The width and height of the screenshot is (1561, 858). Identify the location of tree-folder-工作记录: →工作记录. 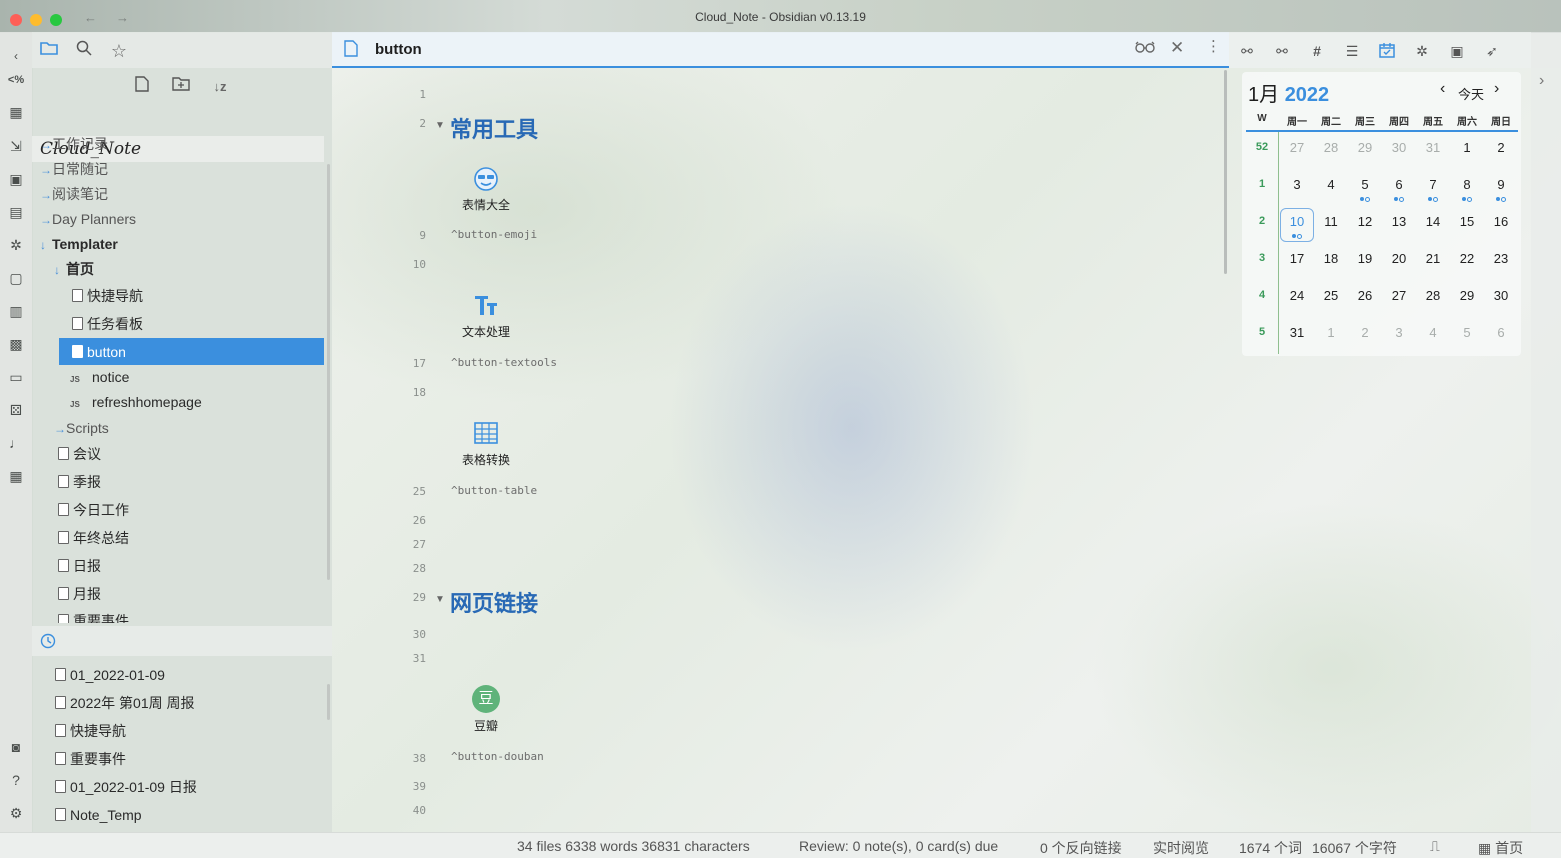
(74, 144).